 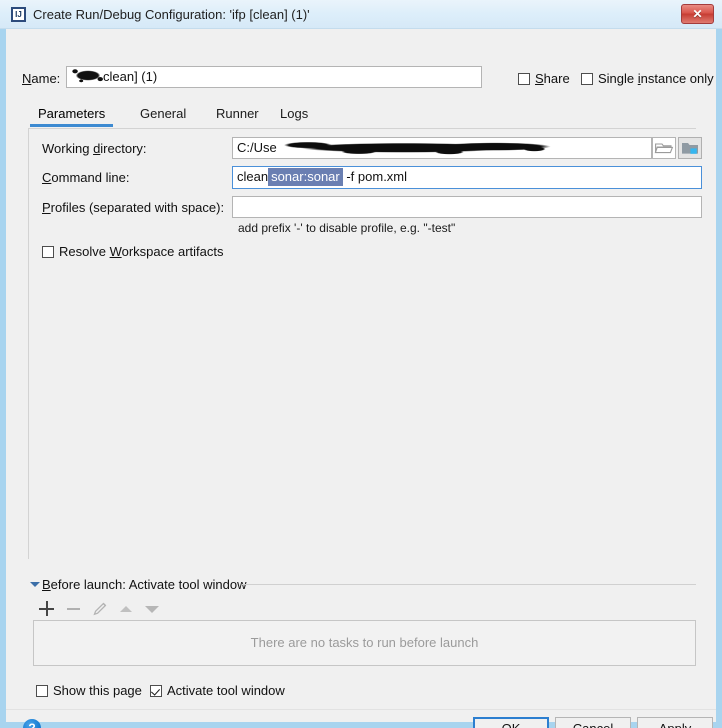 What do you see at coordinates (556, 78) in the screenshot?
I see `share-label: hare` at bounding box center [556, 78].